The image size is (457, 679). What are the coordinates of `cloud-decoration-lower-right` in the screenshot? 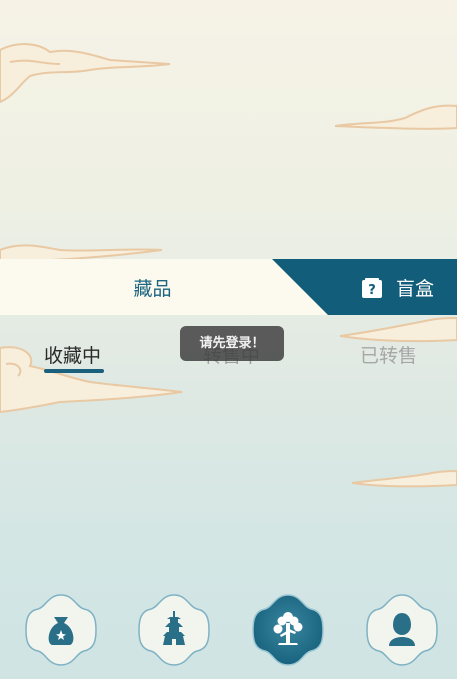 It's located at (404, 479).